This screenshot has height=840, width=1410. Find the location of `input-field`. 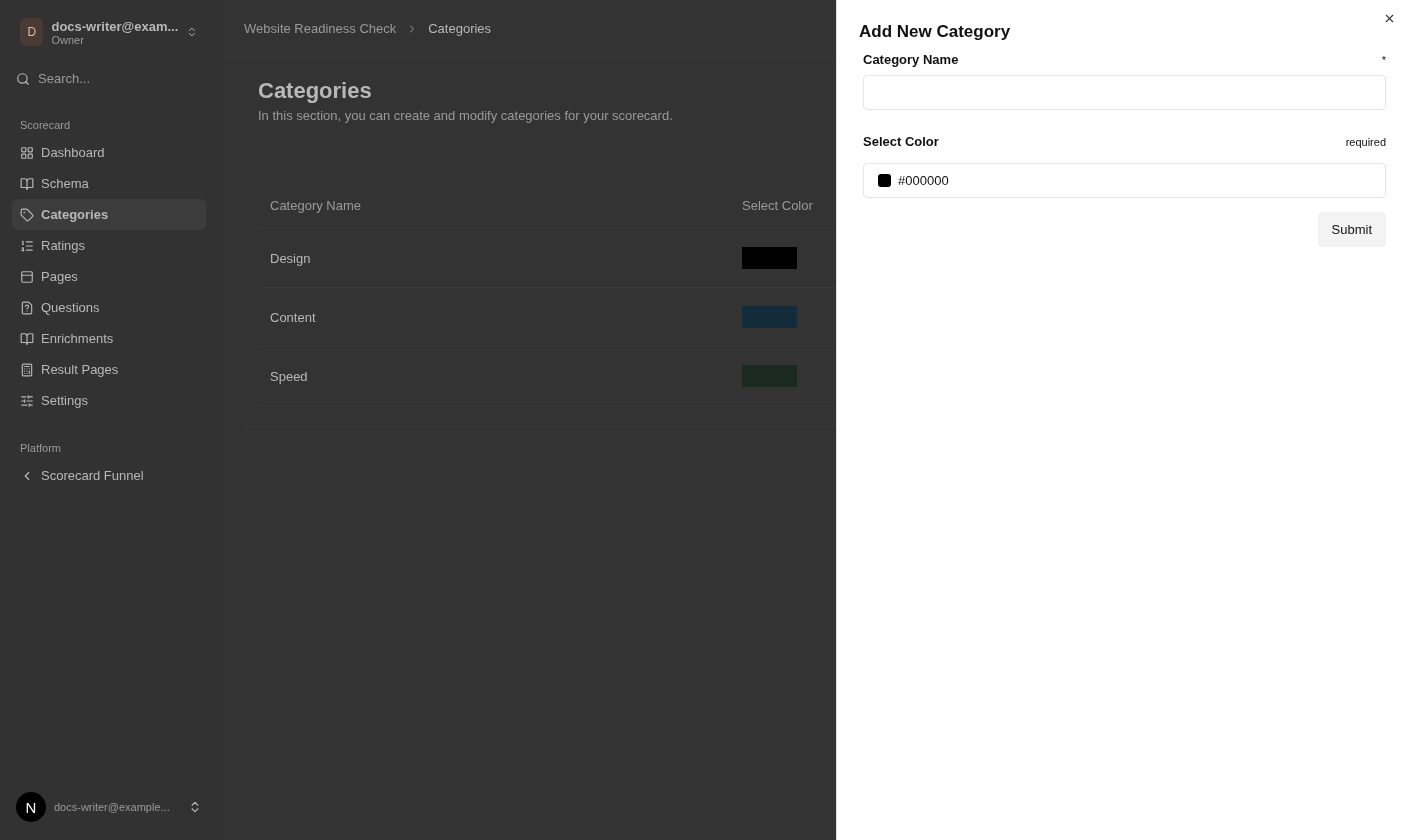

input-field is located at coordinates (1124, 92).